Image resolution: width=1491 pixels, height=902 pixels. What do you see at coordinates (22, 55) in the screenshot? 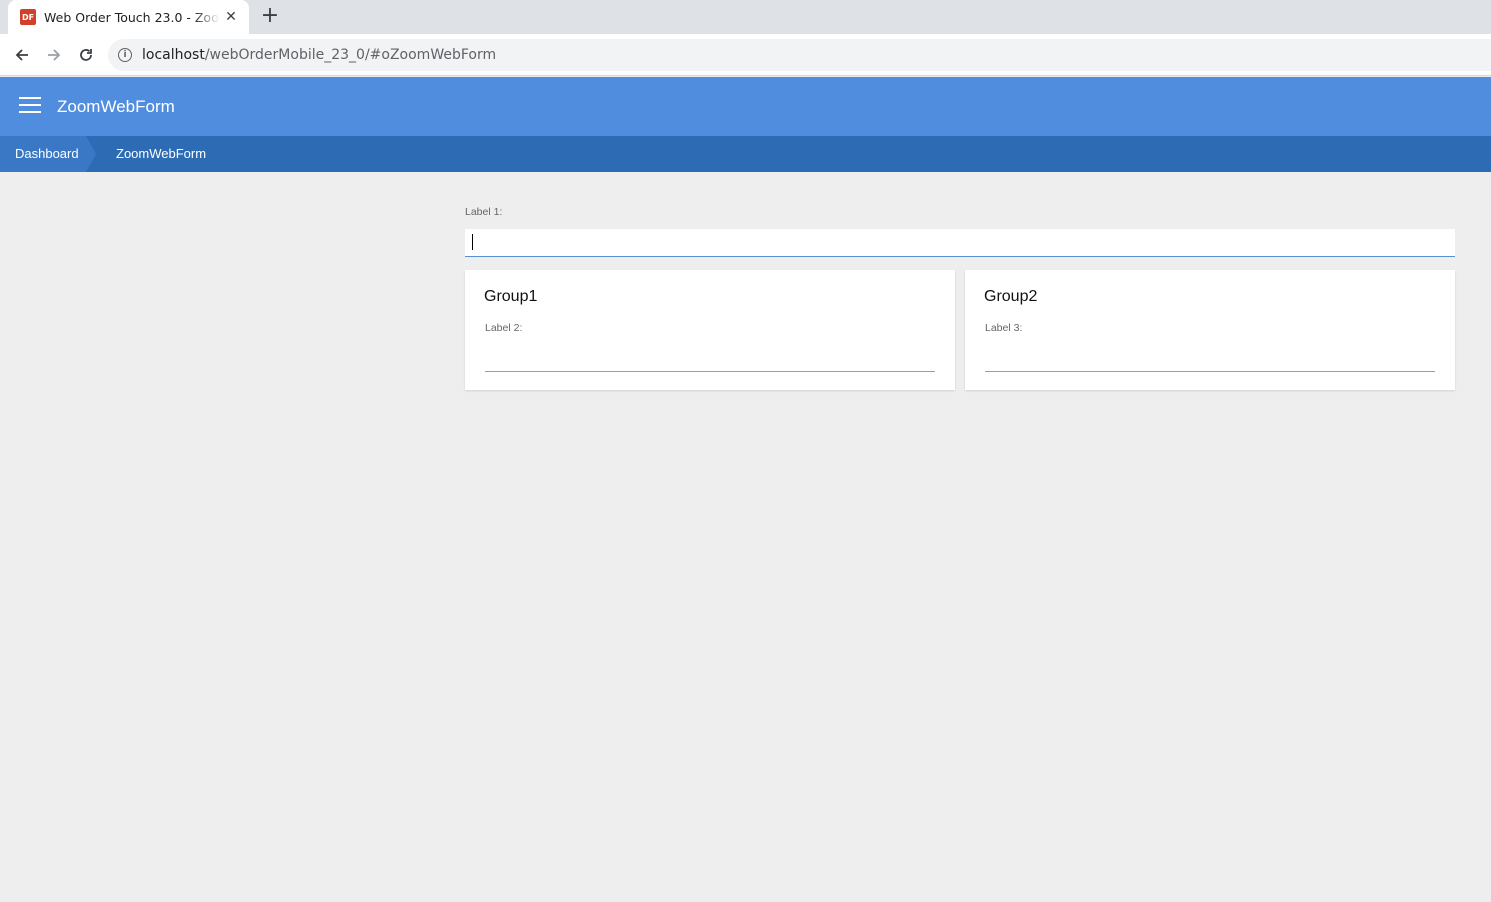
I see `back-icon` at bounding box center [22, 55].